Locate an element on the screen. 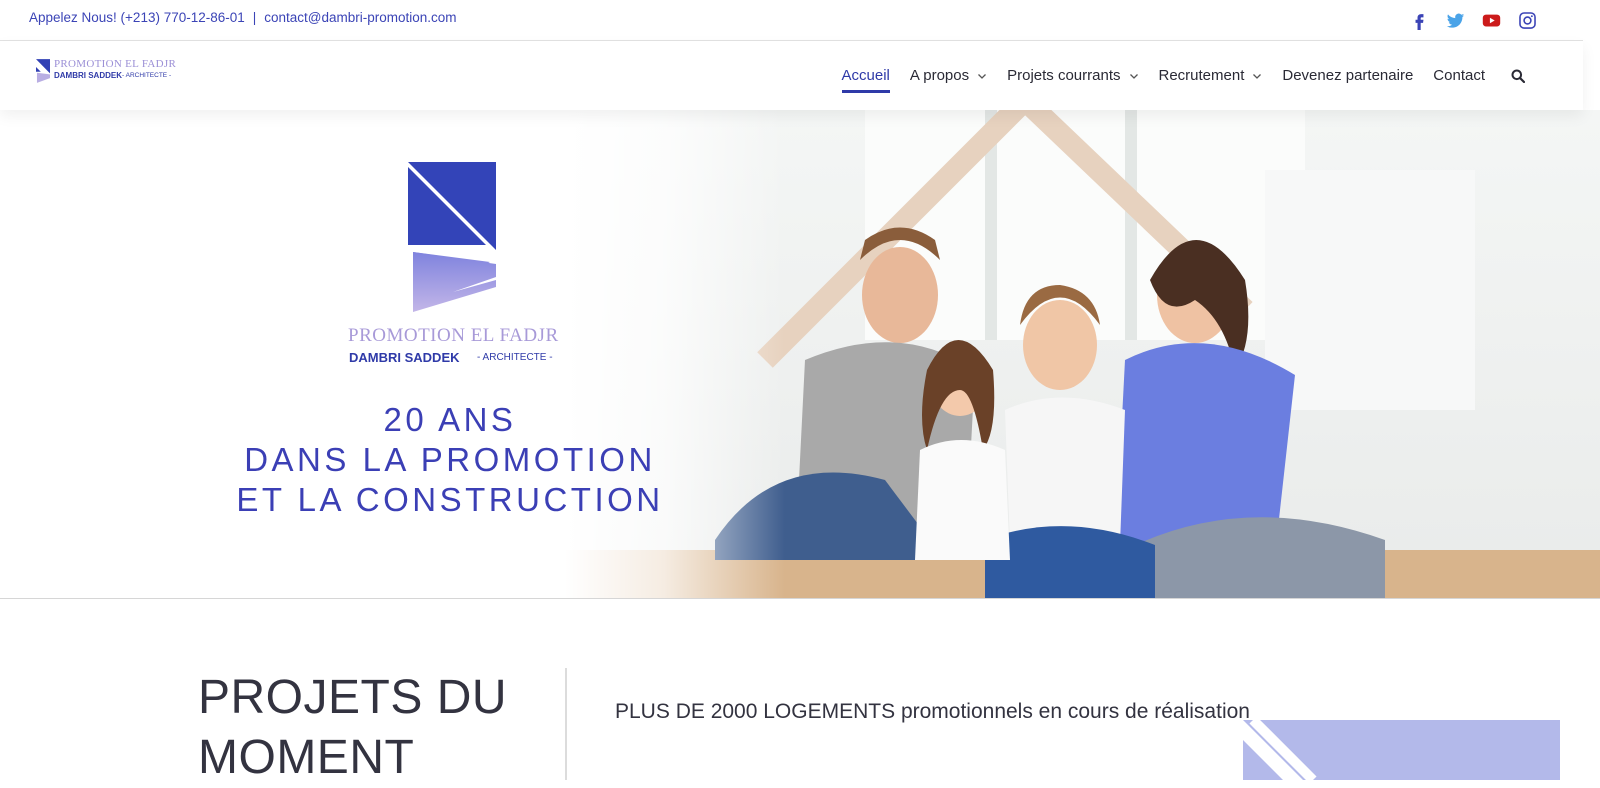  nav-item-devenez-partenaire: Devenez partenaire is located at coordinates (1347, 75).